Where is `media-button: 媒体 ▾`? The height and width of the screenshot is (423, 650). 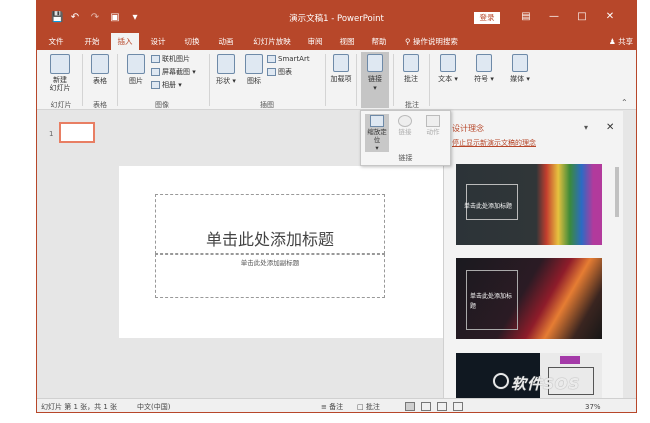
media-button: 媒体 ▾ is located at coordinates (520, 69).